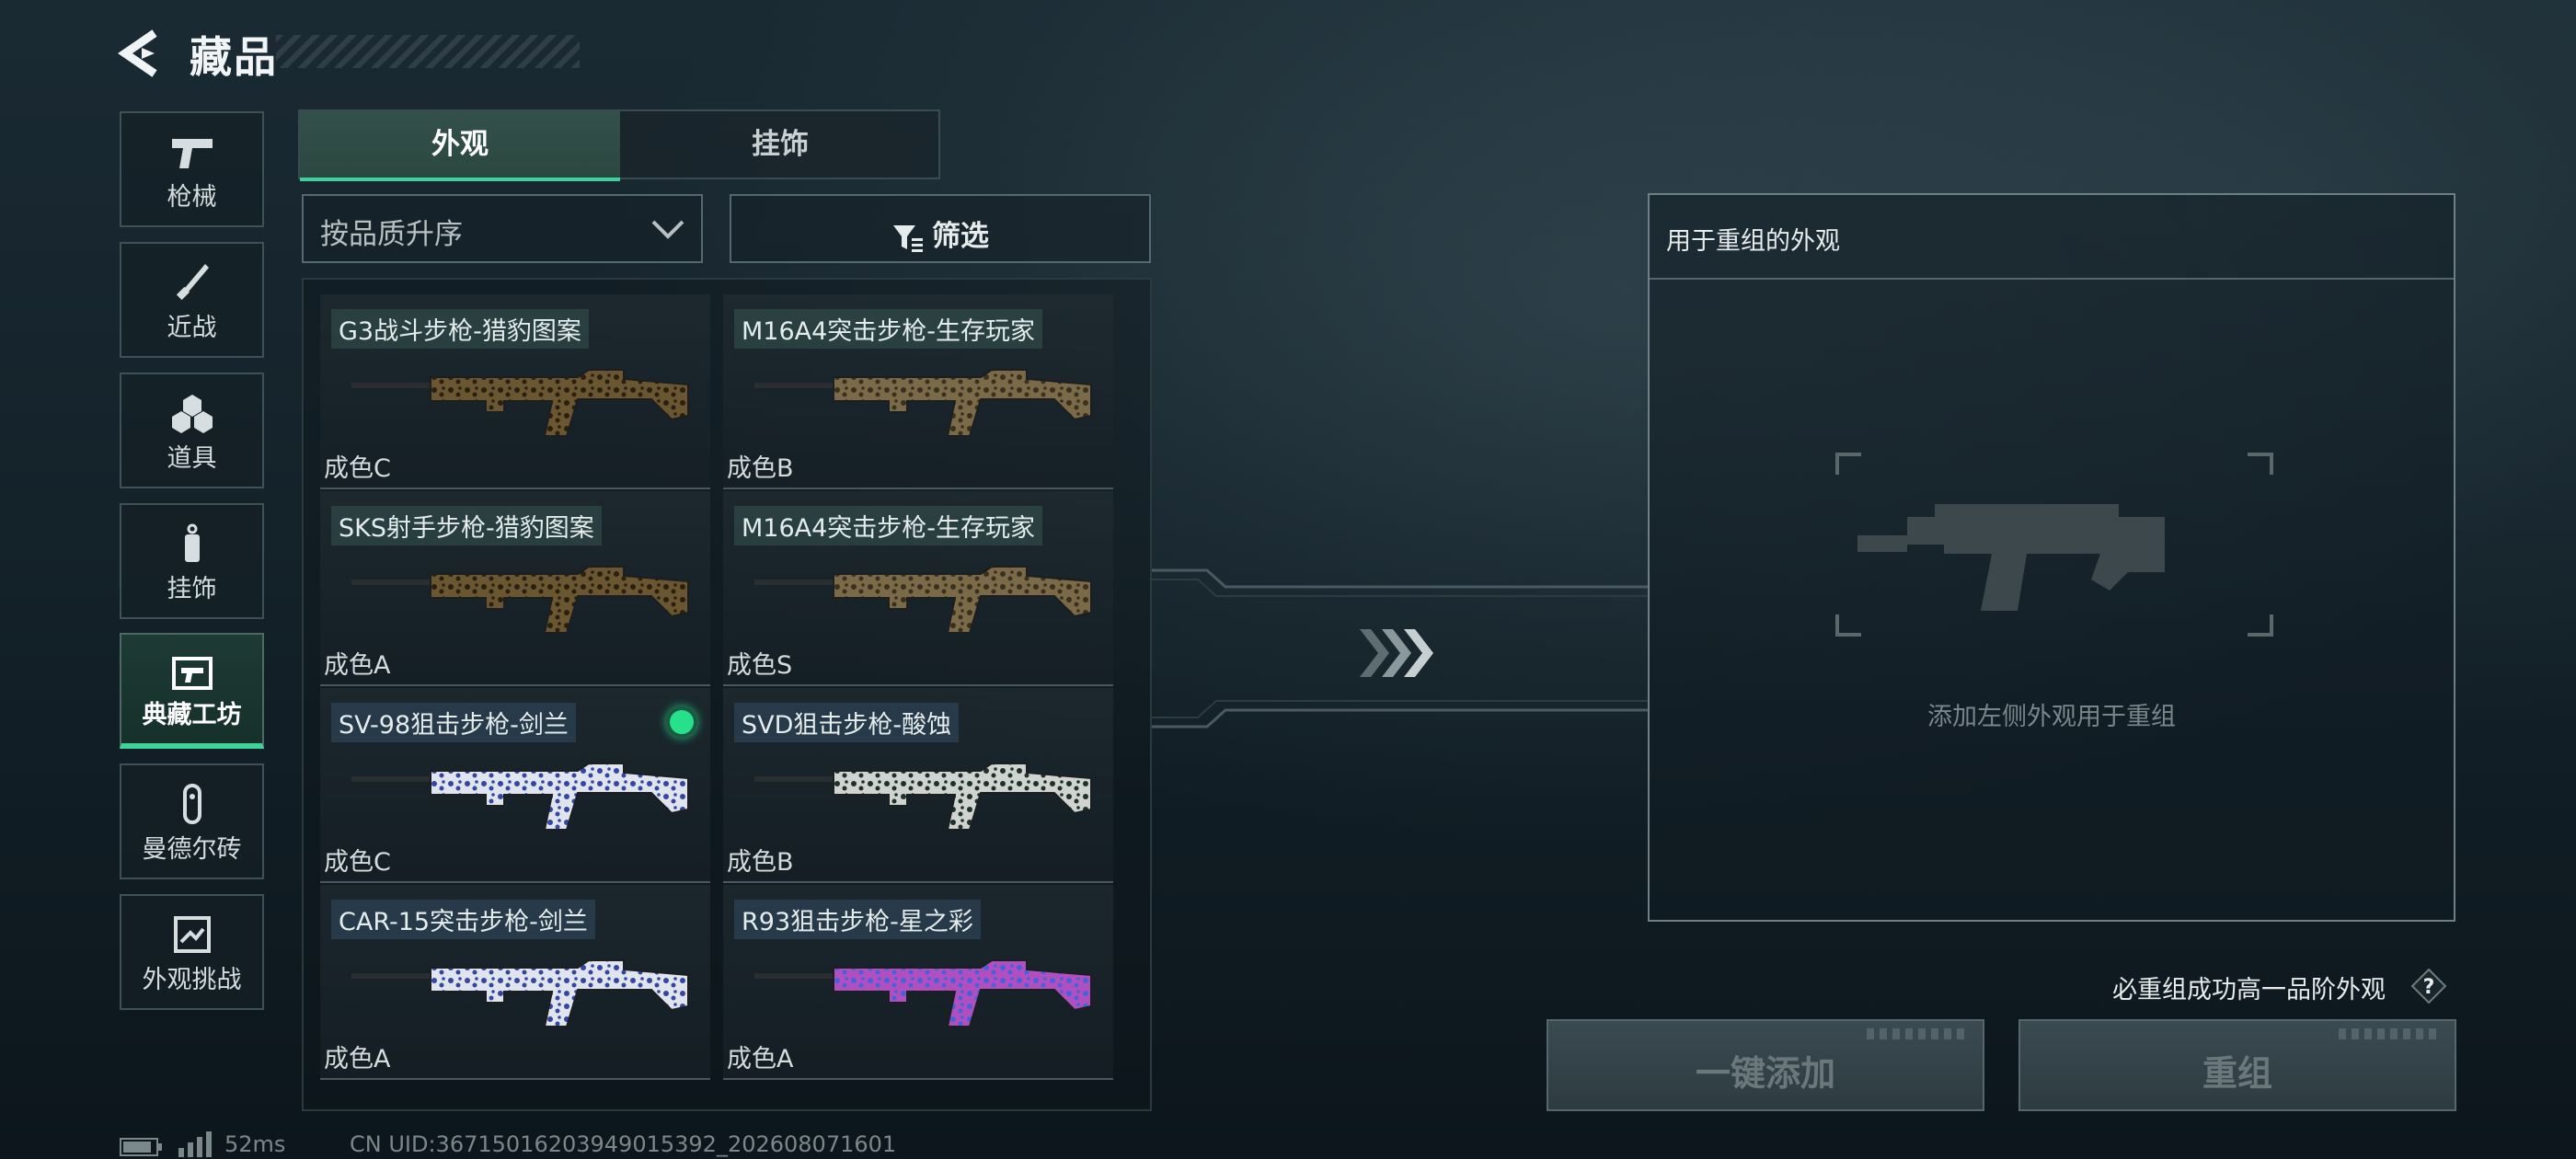 The width and height of the screenshot is (2576, 1159). What do you see at coordinates (141, 1147) in the screenshot?
I see `battery-icon` at bounding box center [141, 1147].